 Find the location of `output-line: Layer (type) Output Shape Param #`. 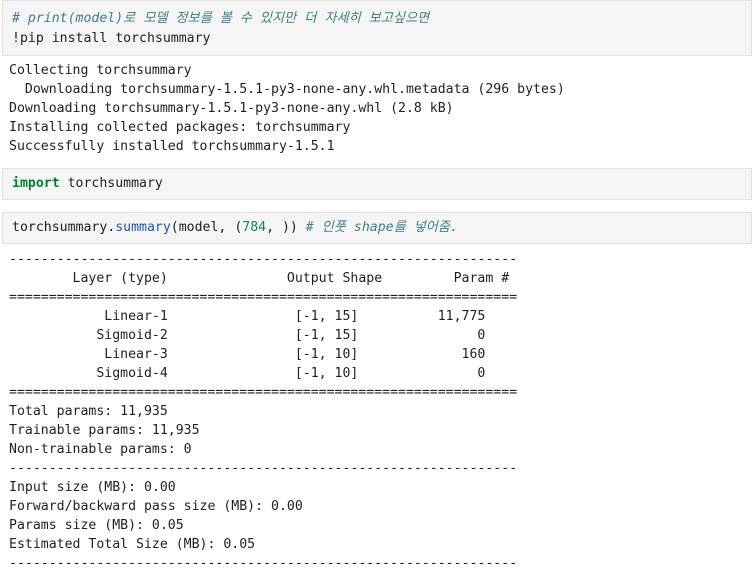

output-line: Layer (type) Output Shape Param # is located at coordinates (259, 278).